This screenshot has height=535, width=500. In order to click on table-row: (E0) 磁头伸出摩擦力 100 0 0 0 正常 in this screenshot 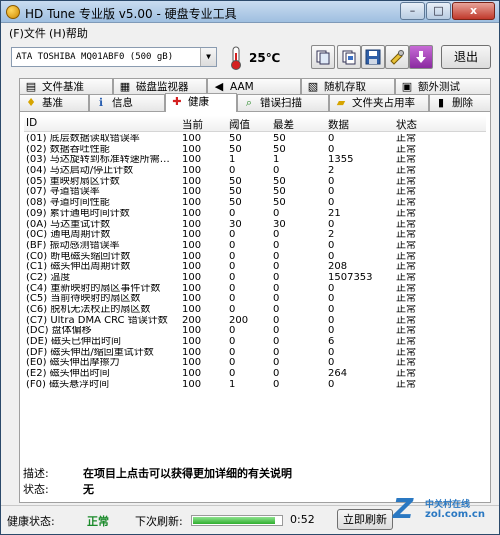, I will do `click(255, 363)`.